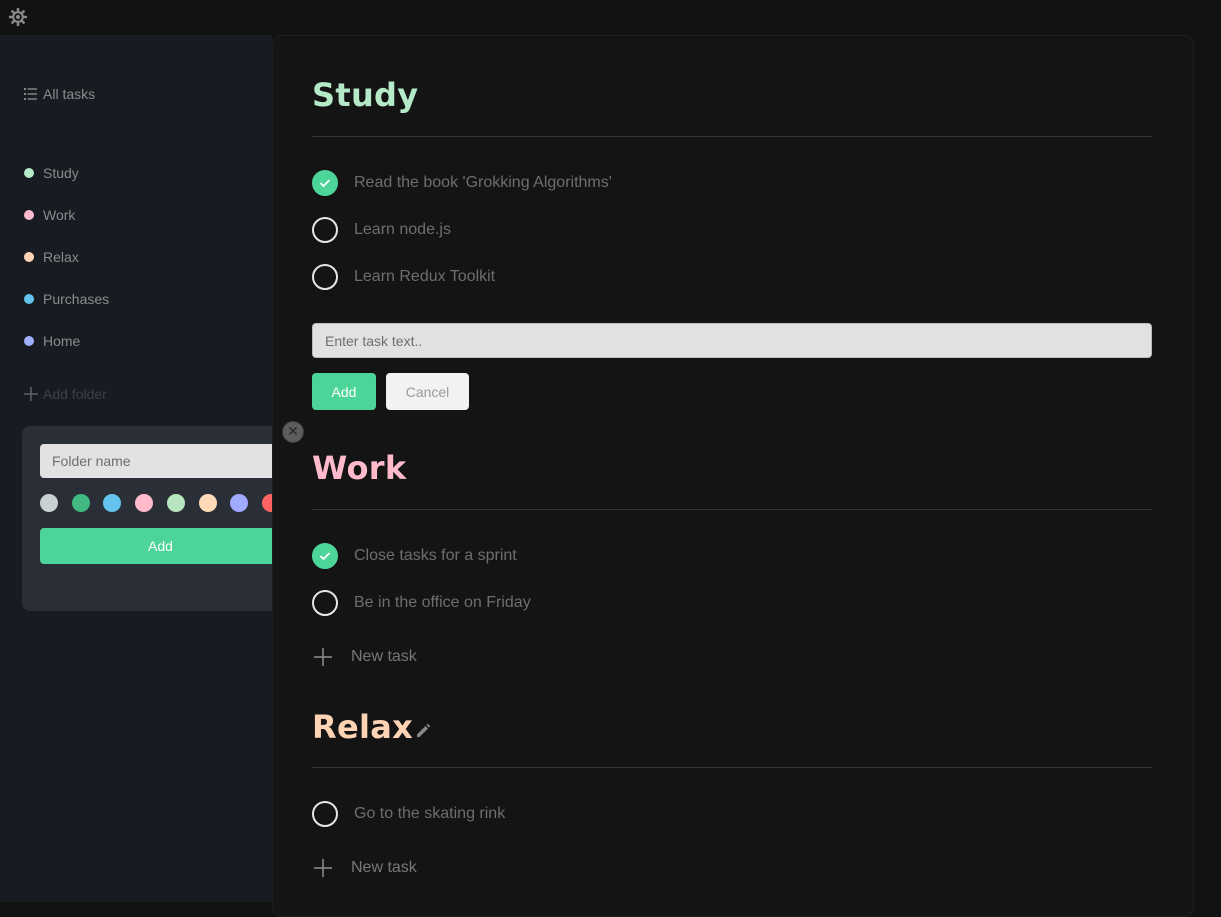 The image size is (1221, 917). What do you see at coordinates (175, 503) in the screenshot?
I see `color-option-light-green` at bounding box center [175, 503].